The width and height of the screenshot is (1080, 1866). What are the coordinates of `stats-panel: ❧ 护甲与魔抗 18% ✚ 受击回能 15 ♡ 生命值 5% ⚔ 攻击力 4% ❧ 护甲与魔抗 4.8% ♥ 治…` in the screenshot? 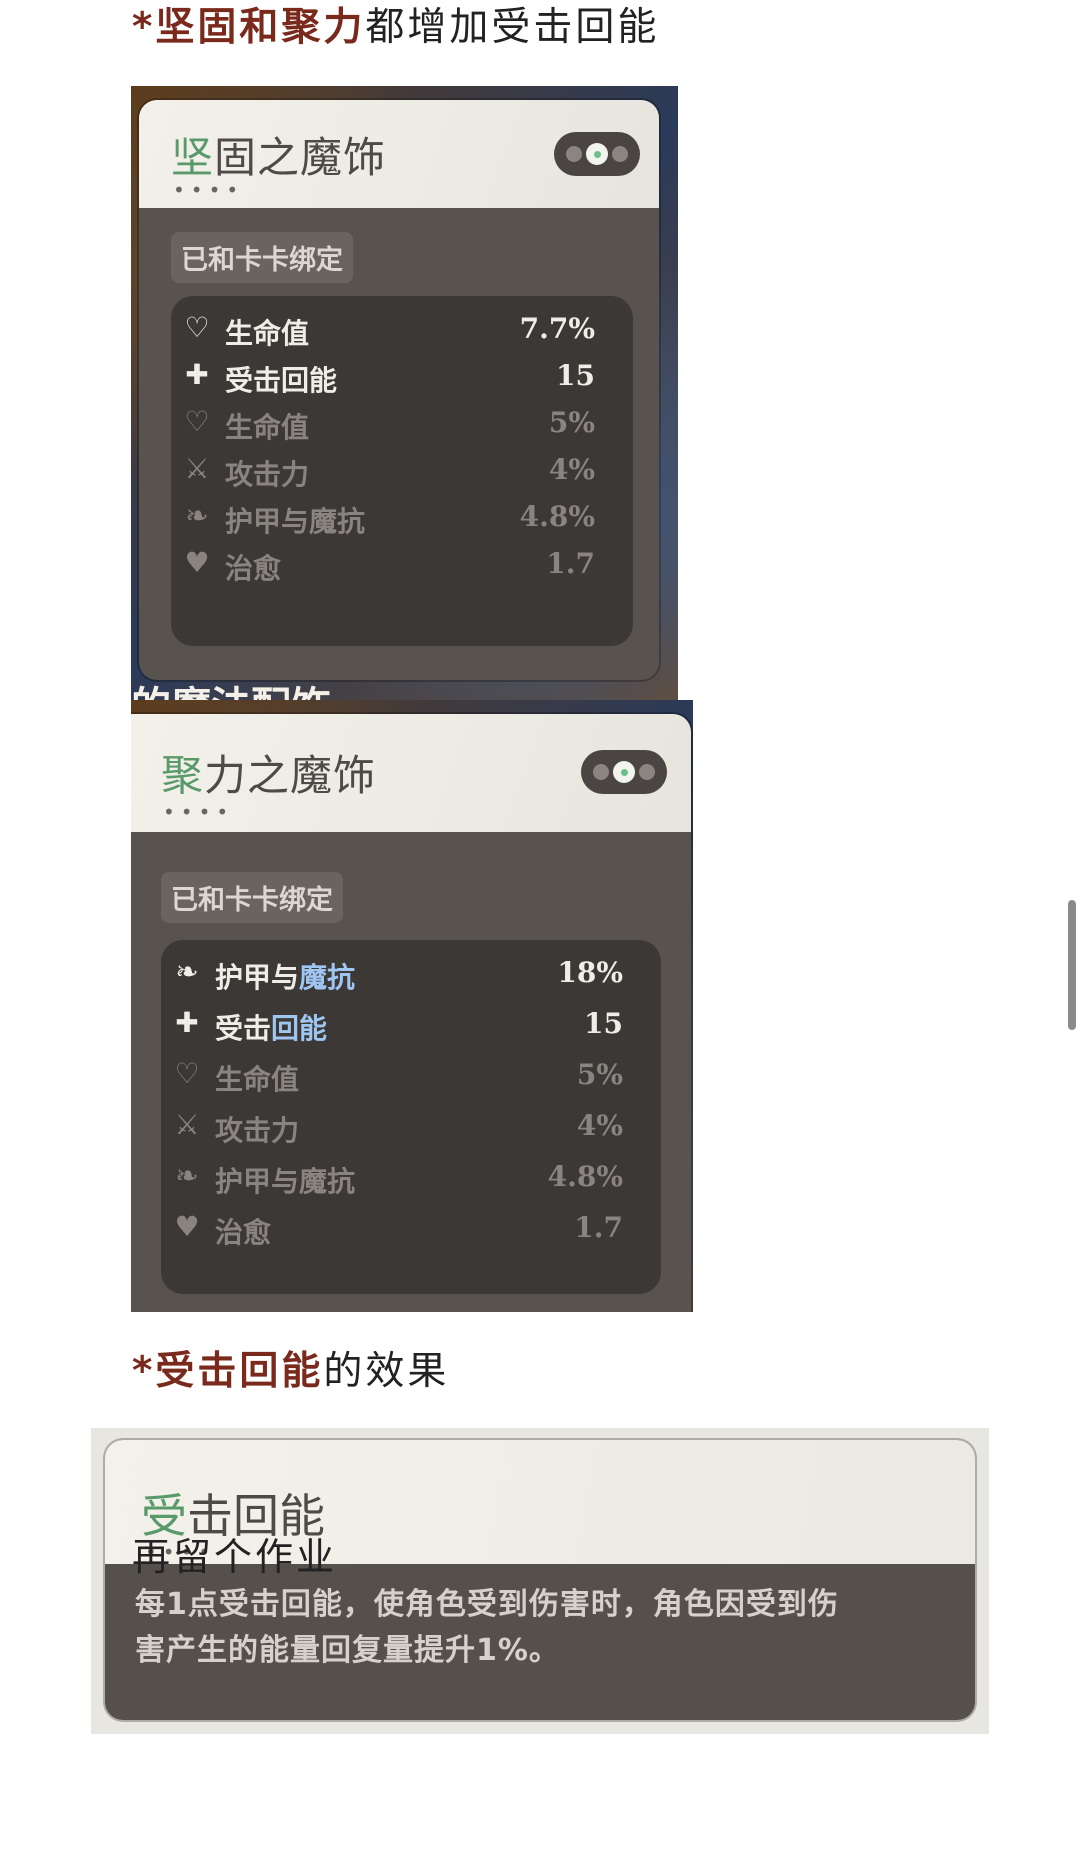 It's located at (411, 1117).